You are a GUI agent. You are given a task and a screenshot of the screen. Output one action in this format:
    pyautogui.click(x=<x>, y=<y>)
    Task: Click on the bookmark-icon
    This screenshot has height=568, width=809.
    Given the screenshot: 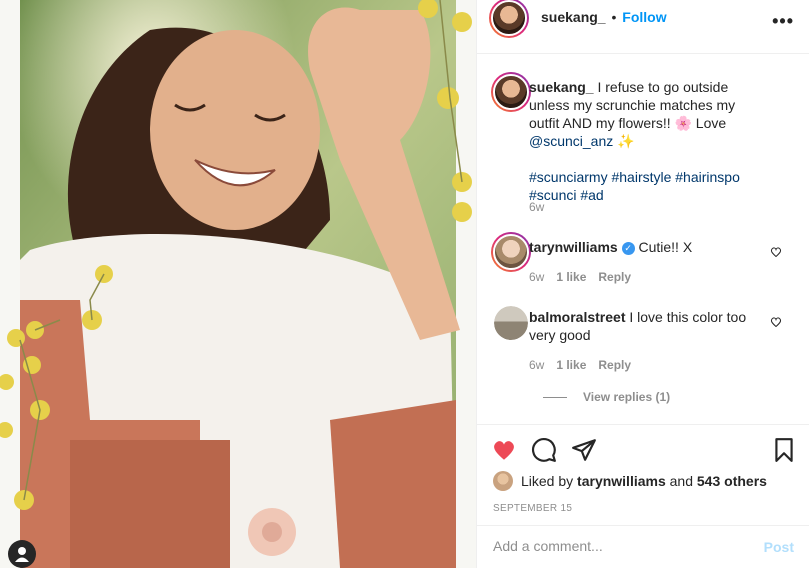 What is the action you would take?
    pyautogui.click(x=784, y=450)
    